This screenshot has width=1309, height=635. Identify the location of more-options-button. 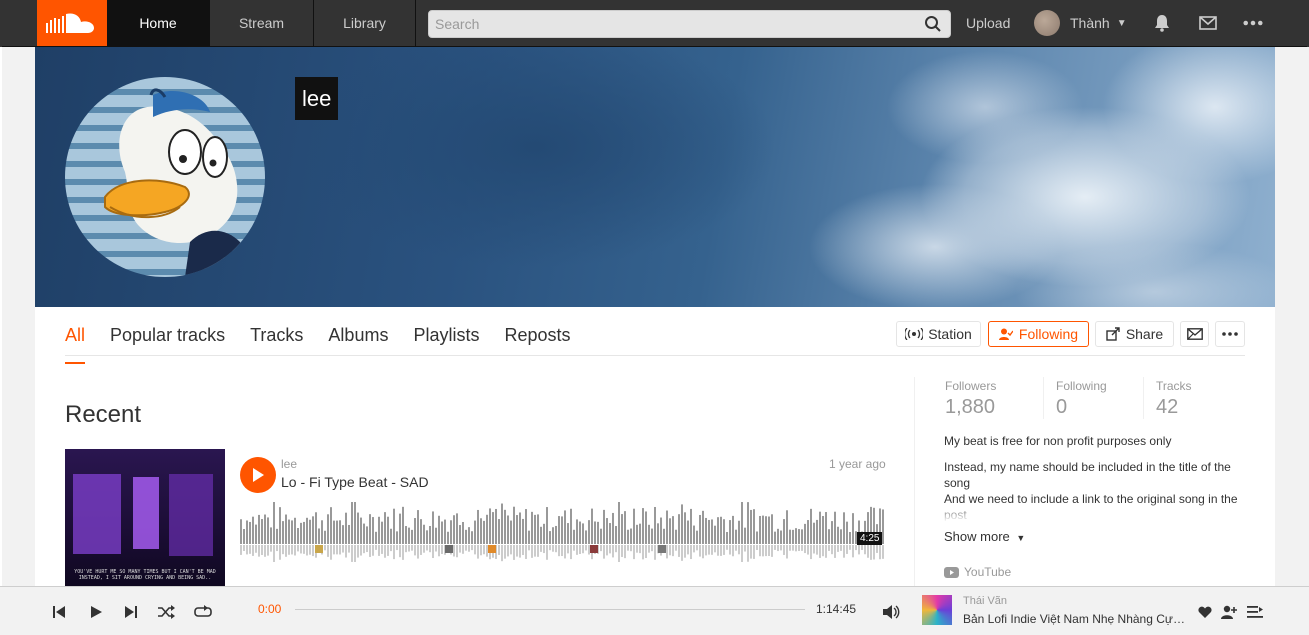
(1230, 334).